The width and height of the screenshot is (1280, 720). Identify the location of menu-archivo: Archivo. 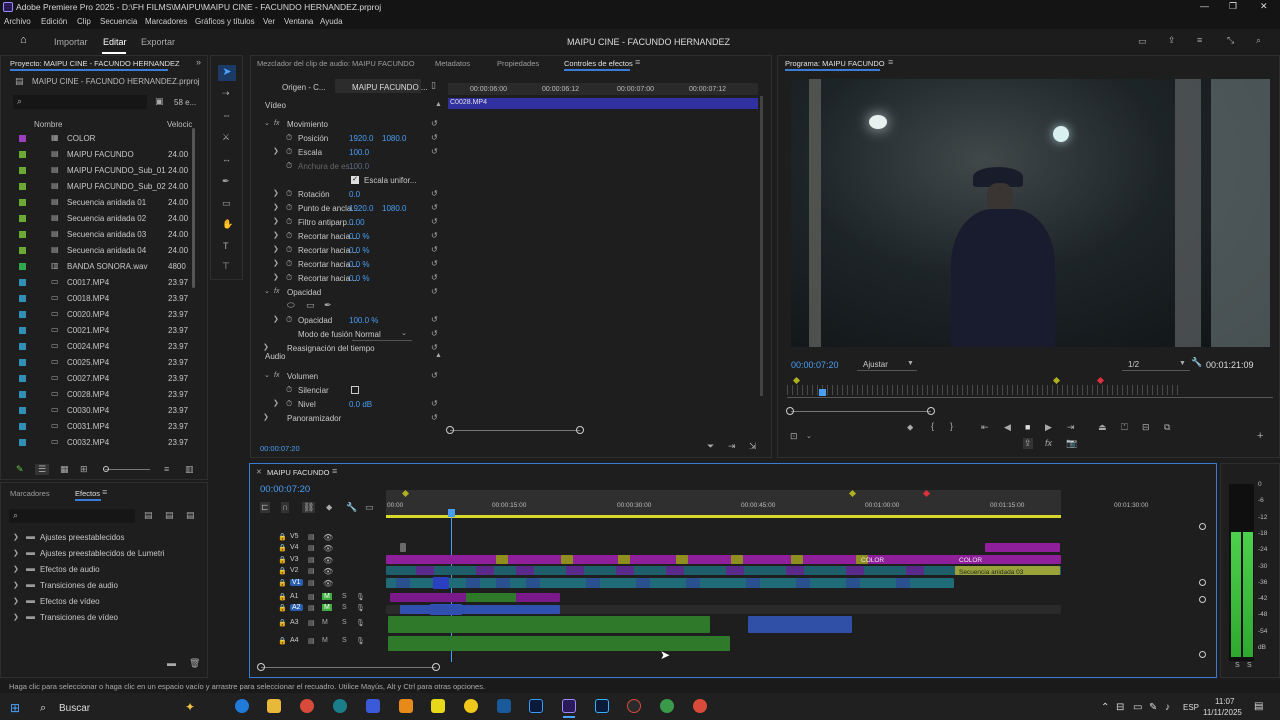
(17, 21).